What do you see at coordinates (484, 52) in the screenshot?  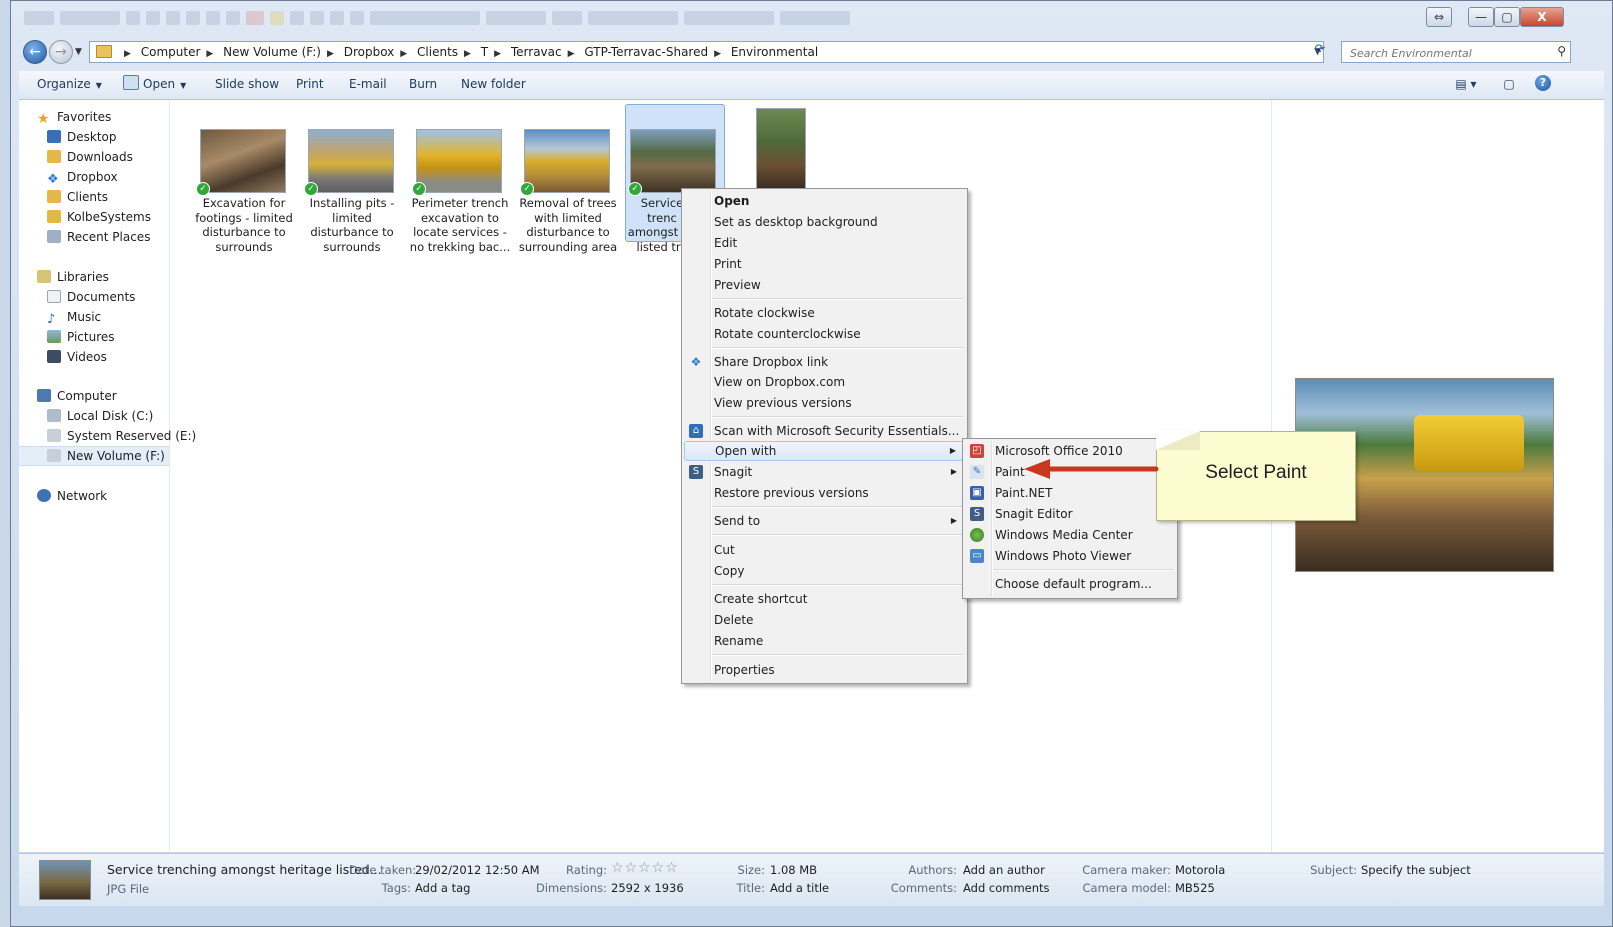 I see `crumb-t: T` at bounding box center [484, 52].